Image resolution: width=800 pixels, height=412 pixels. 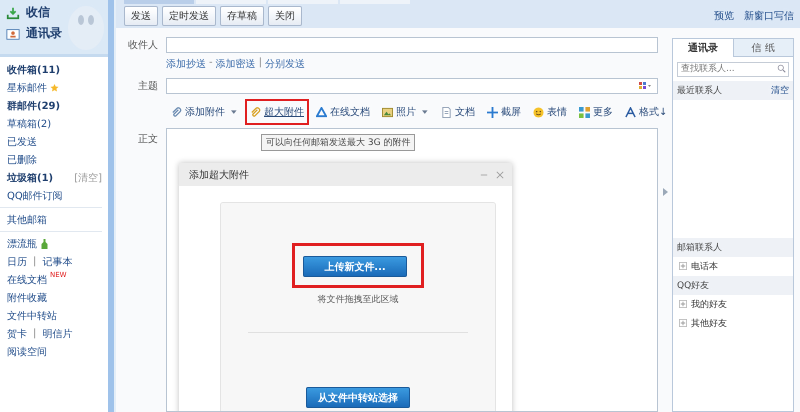 What do you see at coordinates (492, 112) in the screenshot?
I see `crosshair-icon` at bounding box center [492, 112].